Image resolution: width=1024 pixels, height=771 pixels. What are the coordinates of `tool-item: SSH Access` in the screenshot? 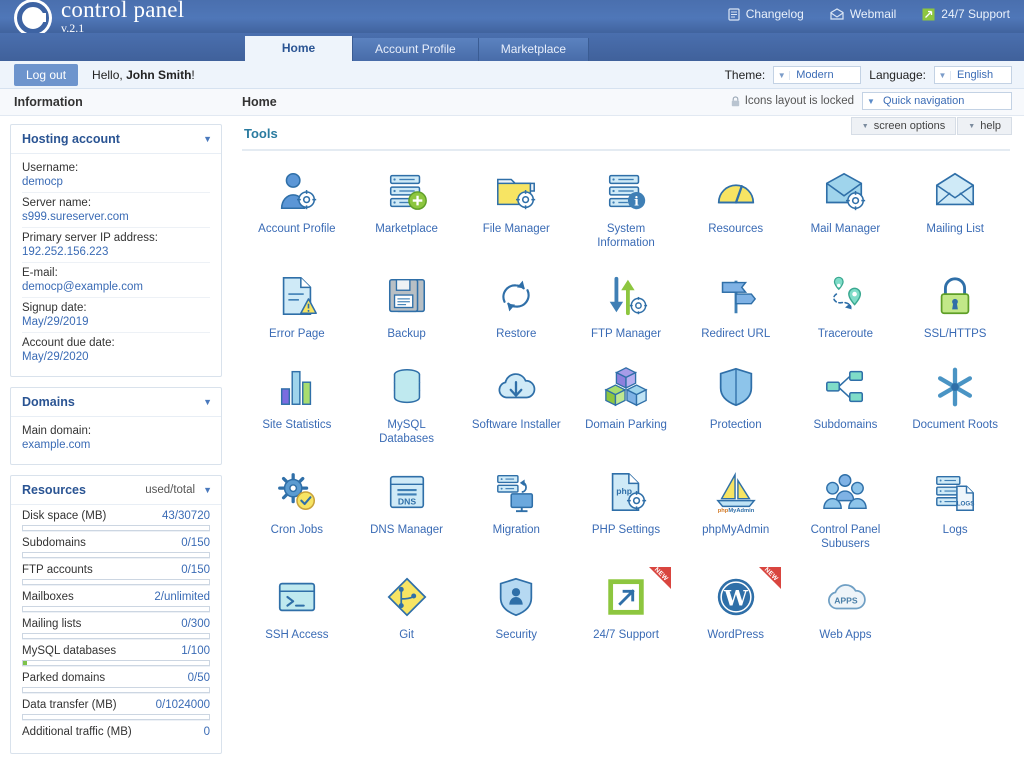 It's located at (297, 606).